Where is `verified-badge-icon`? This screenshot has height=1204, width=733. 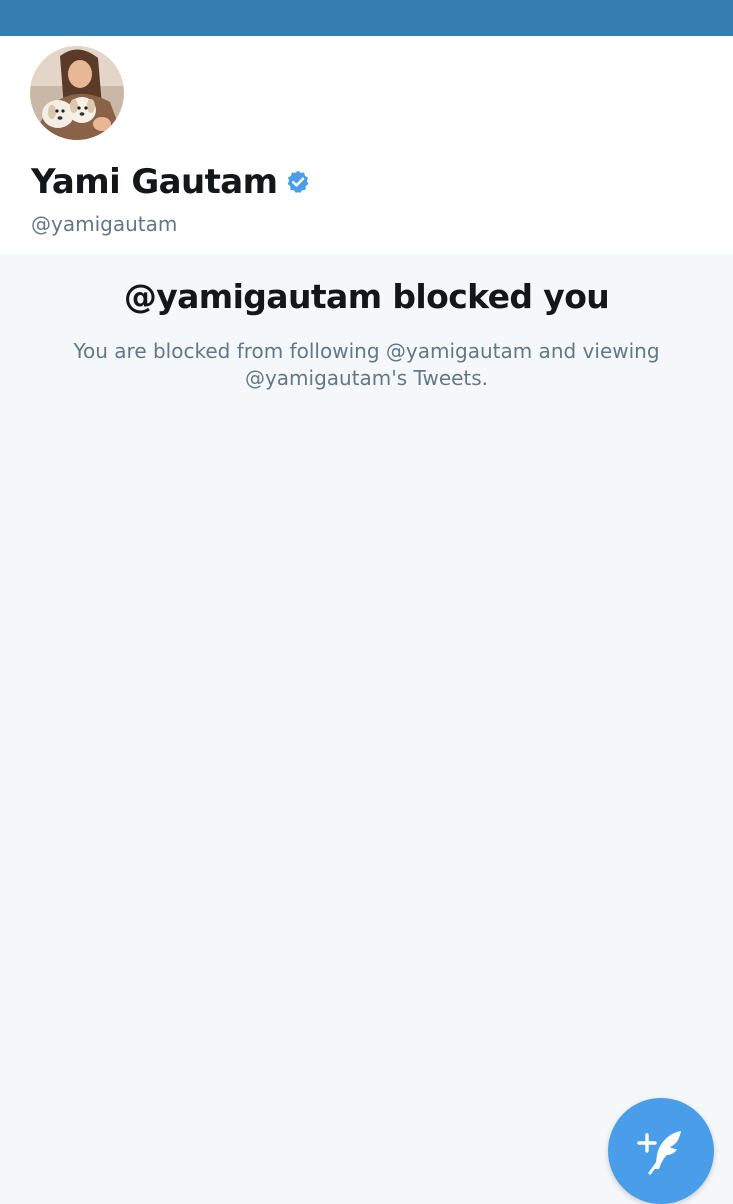 verified-badge-icon is located at coordinates (298, 182).